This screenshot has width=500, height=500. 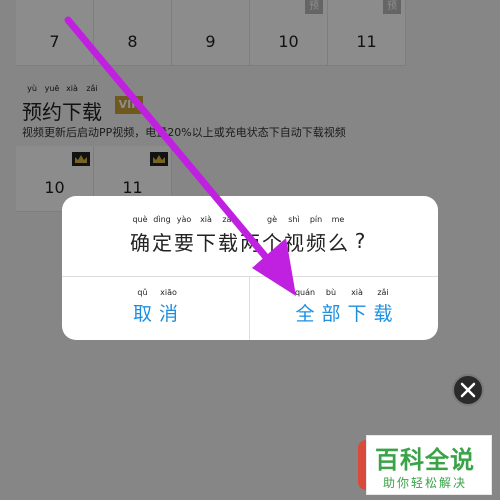 I want to click on hanzi-char: yào 要, so click(x=184, y=235).